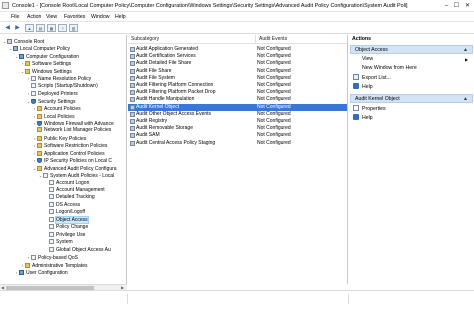 The image size is (474, 310). What do you see at coordinates (73, 28) in the screenshot?
I see `properties-icon: ▥` at bounding box center [73, 28].